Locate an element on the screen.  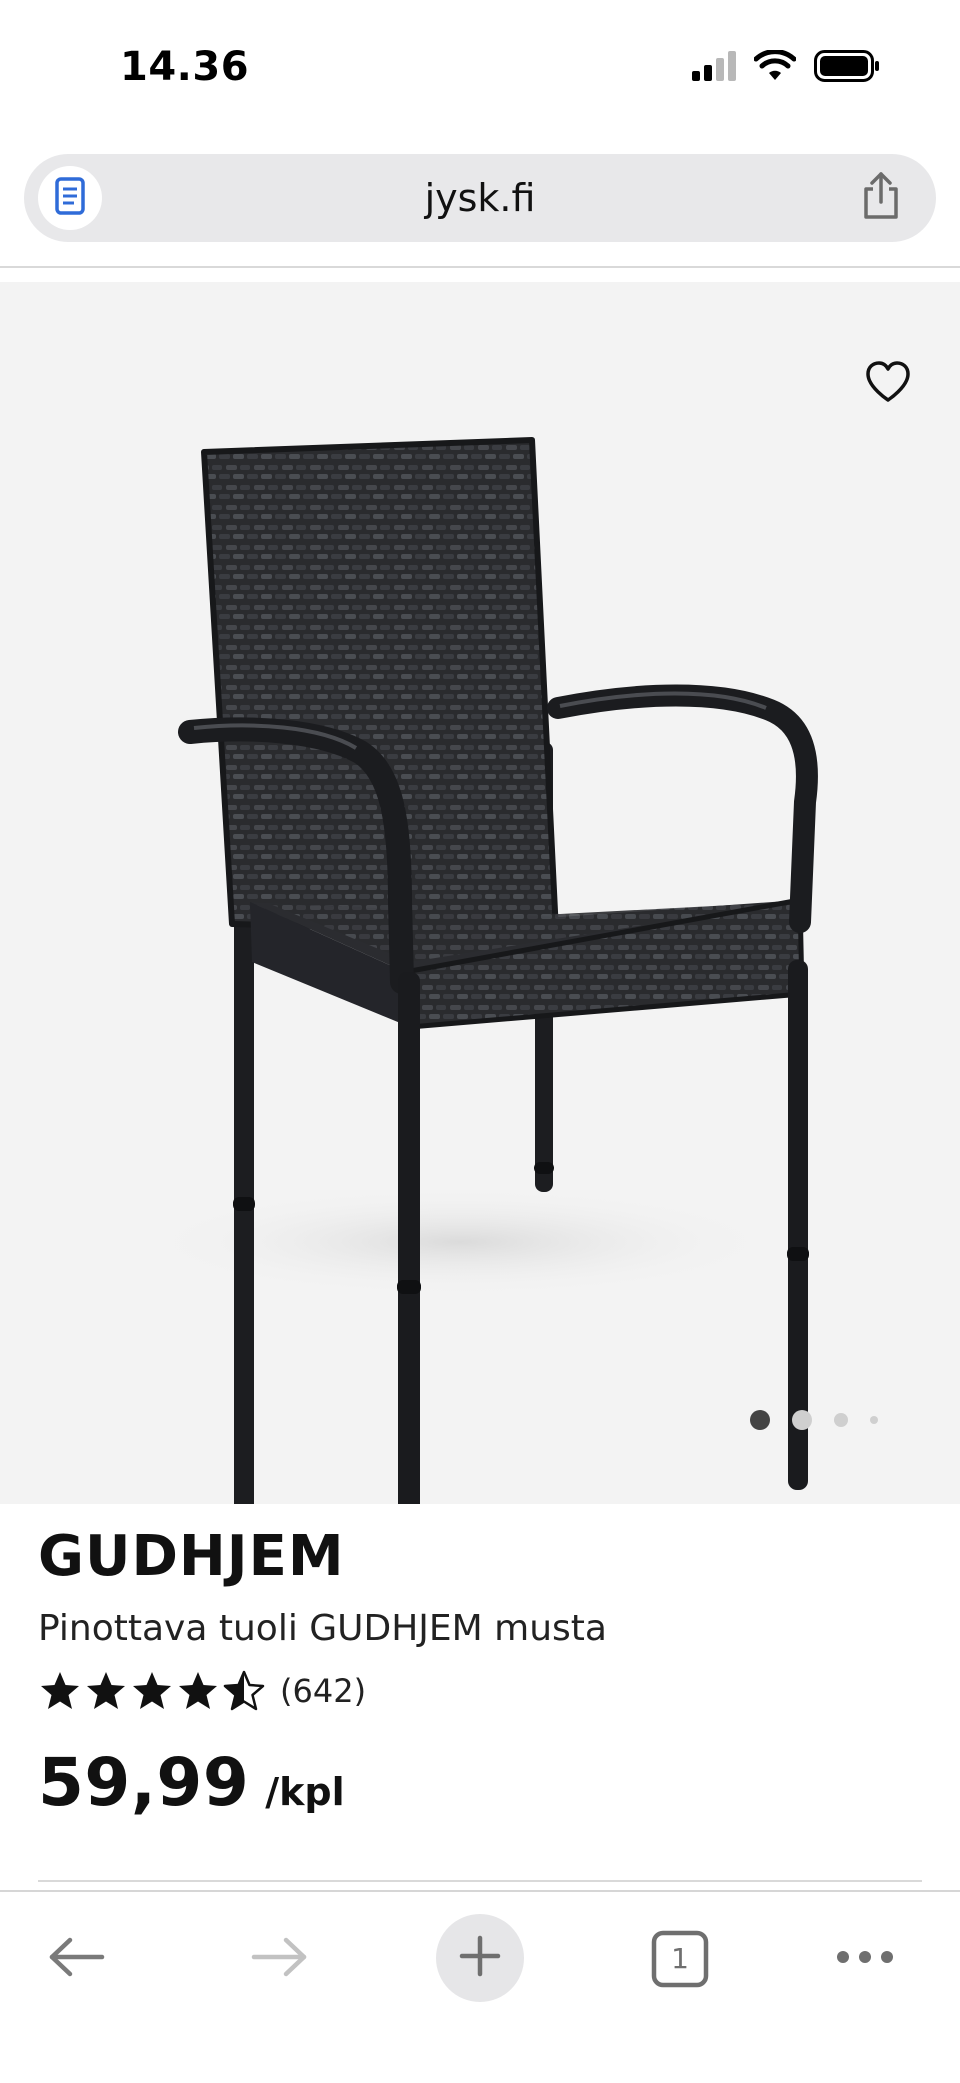
share-icon is located at coordinates (881, 198).